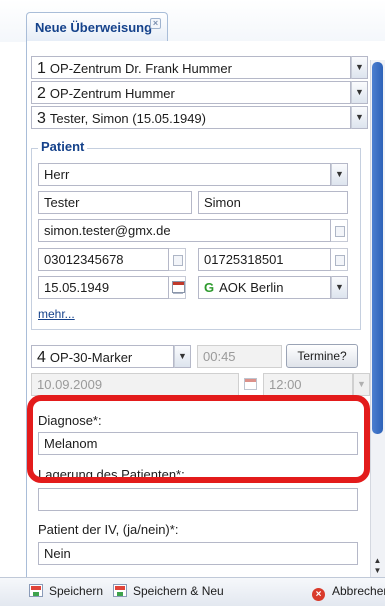  What do you see at coordinates (120, 590) in the screenshot?
I see `save-new-icon` at bounding box center [120, 590].